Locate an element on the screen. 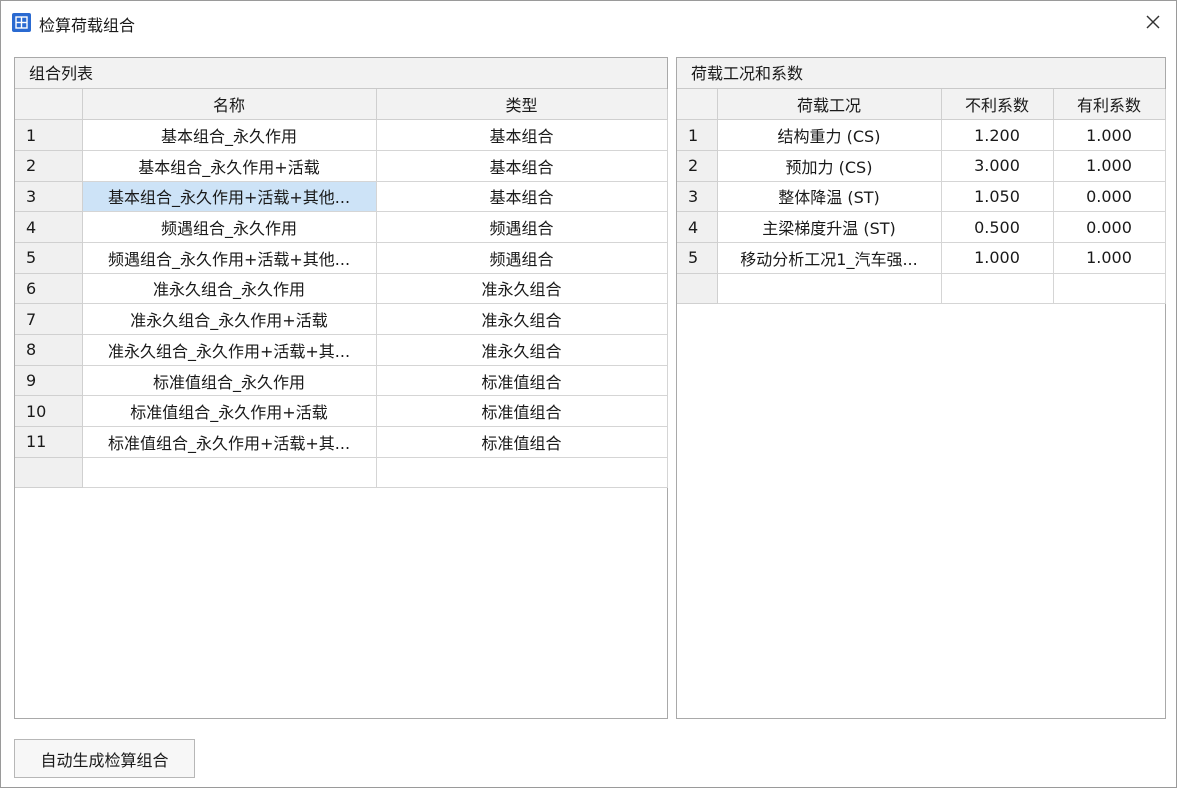  panel-title: 组合列表 is located at coordinates (341, 73).